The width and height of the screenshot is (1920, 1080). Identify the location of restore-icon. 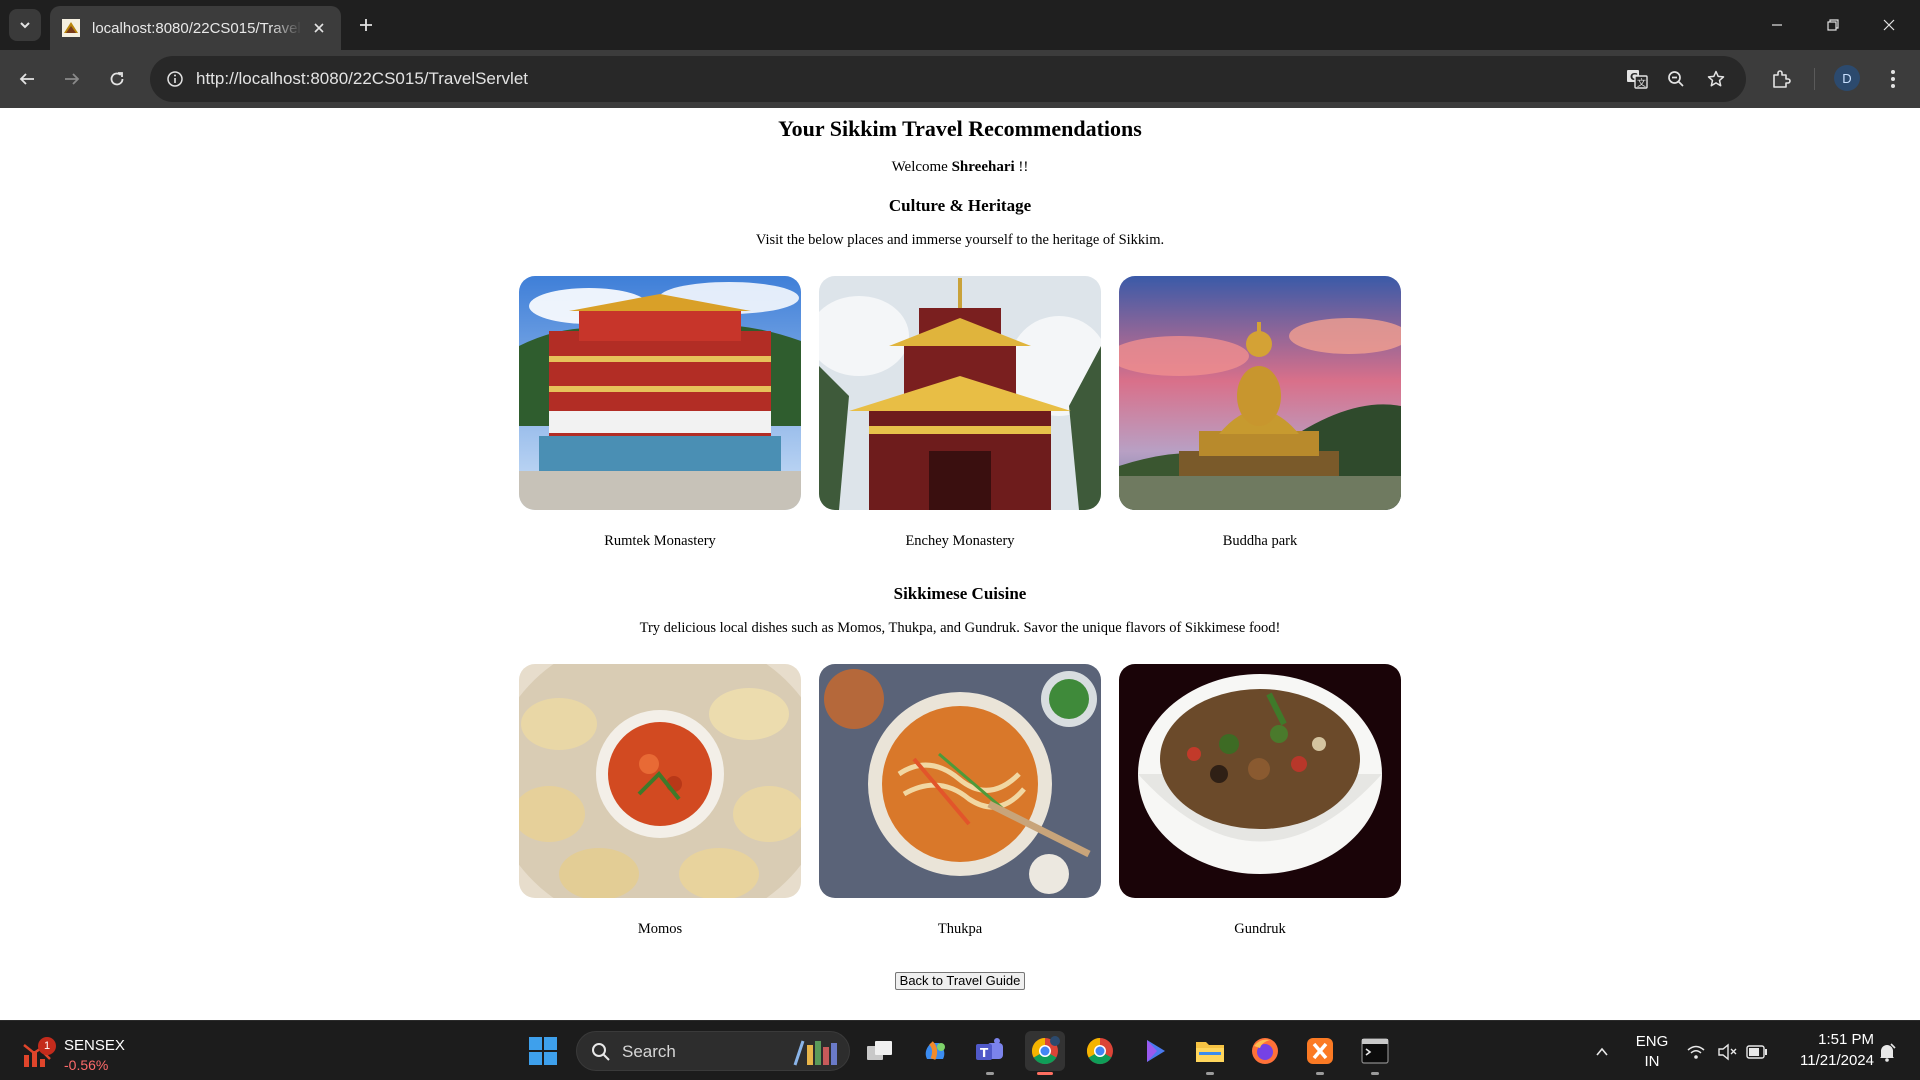
(1833, 25).